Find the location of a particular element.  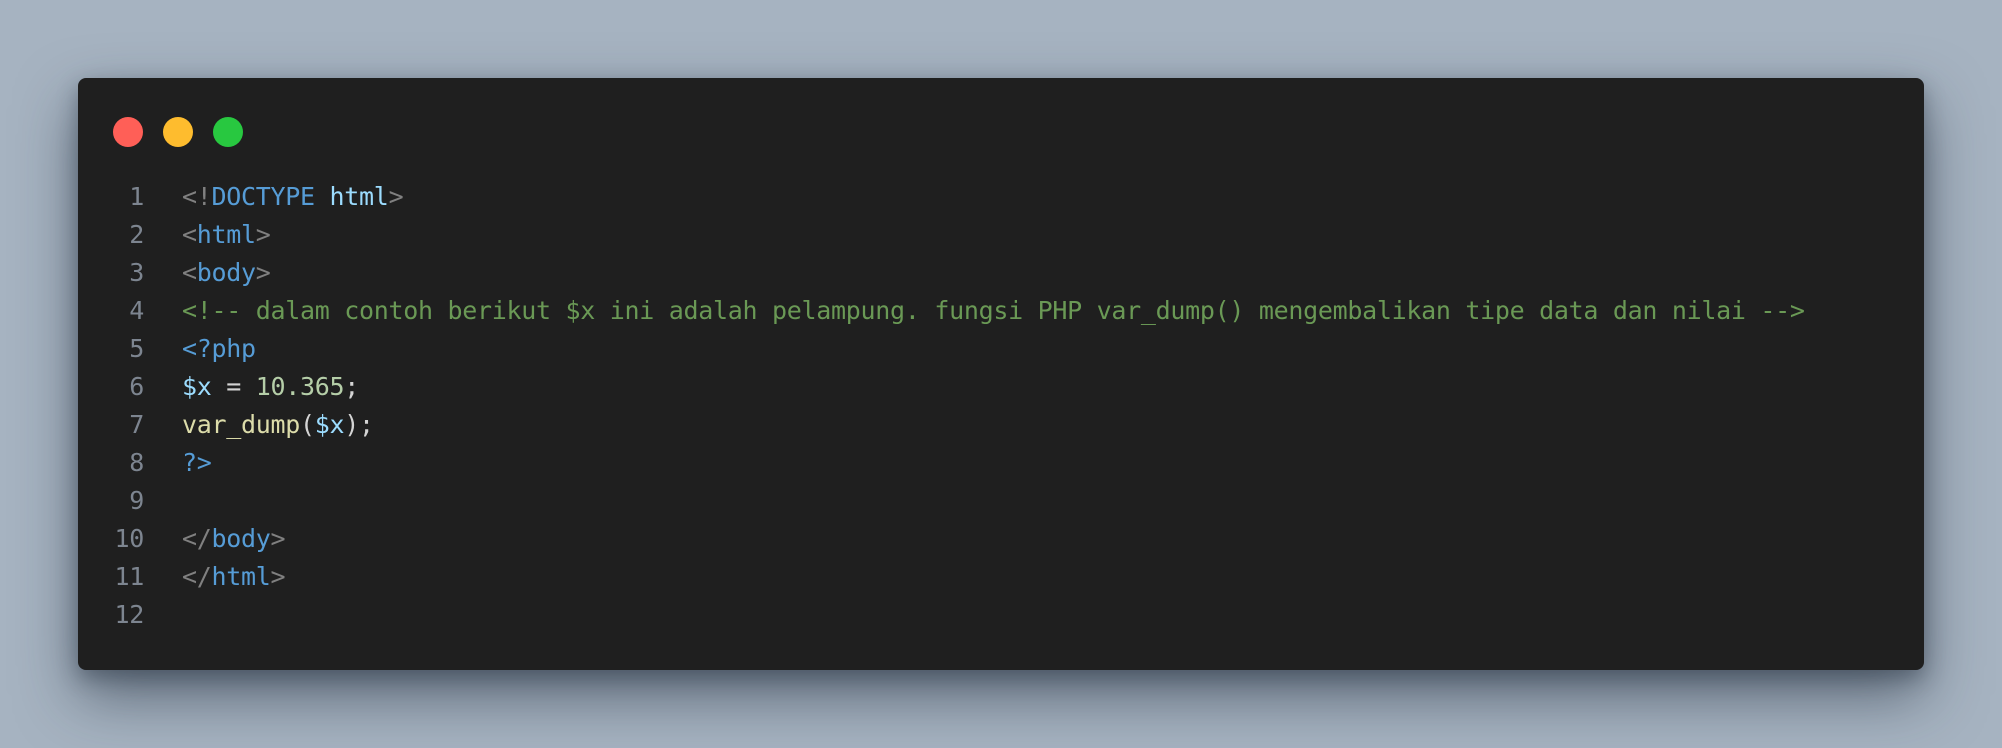

code-token: 10.365 is located at coordinates (300, 386).